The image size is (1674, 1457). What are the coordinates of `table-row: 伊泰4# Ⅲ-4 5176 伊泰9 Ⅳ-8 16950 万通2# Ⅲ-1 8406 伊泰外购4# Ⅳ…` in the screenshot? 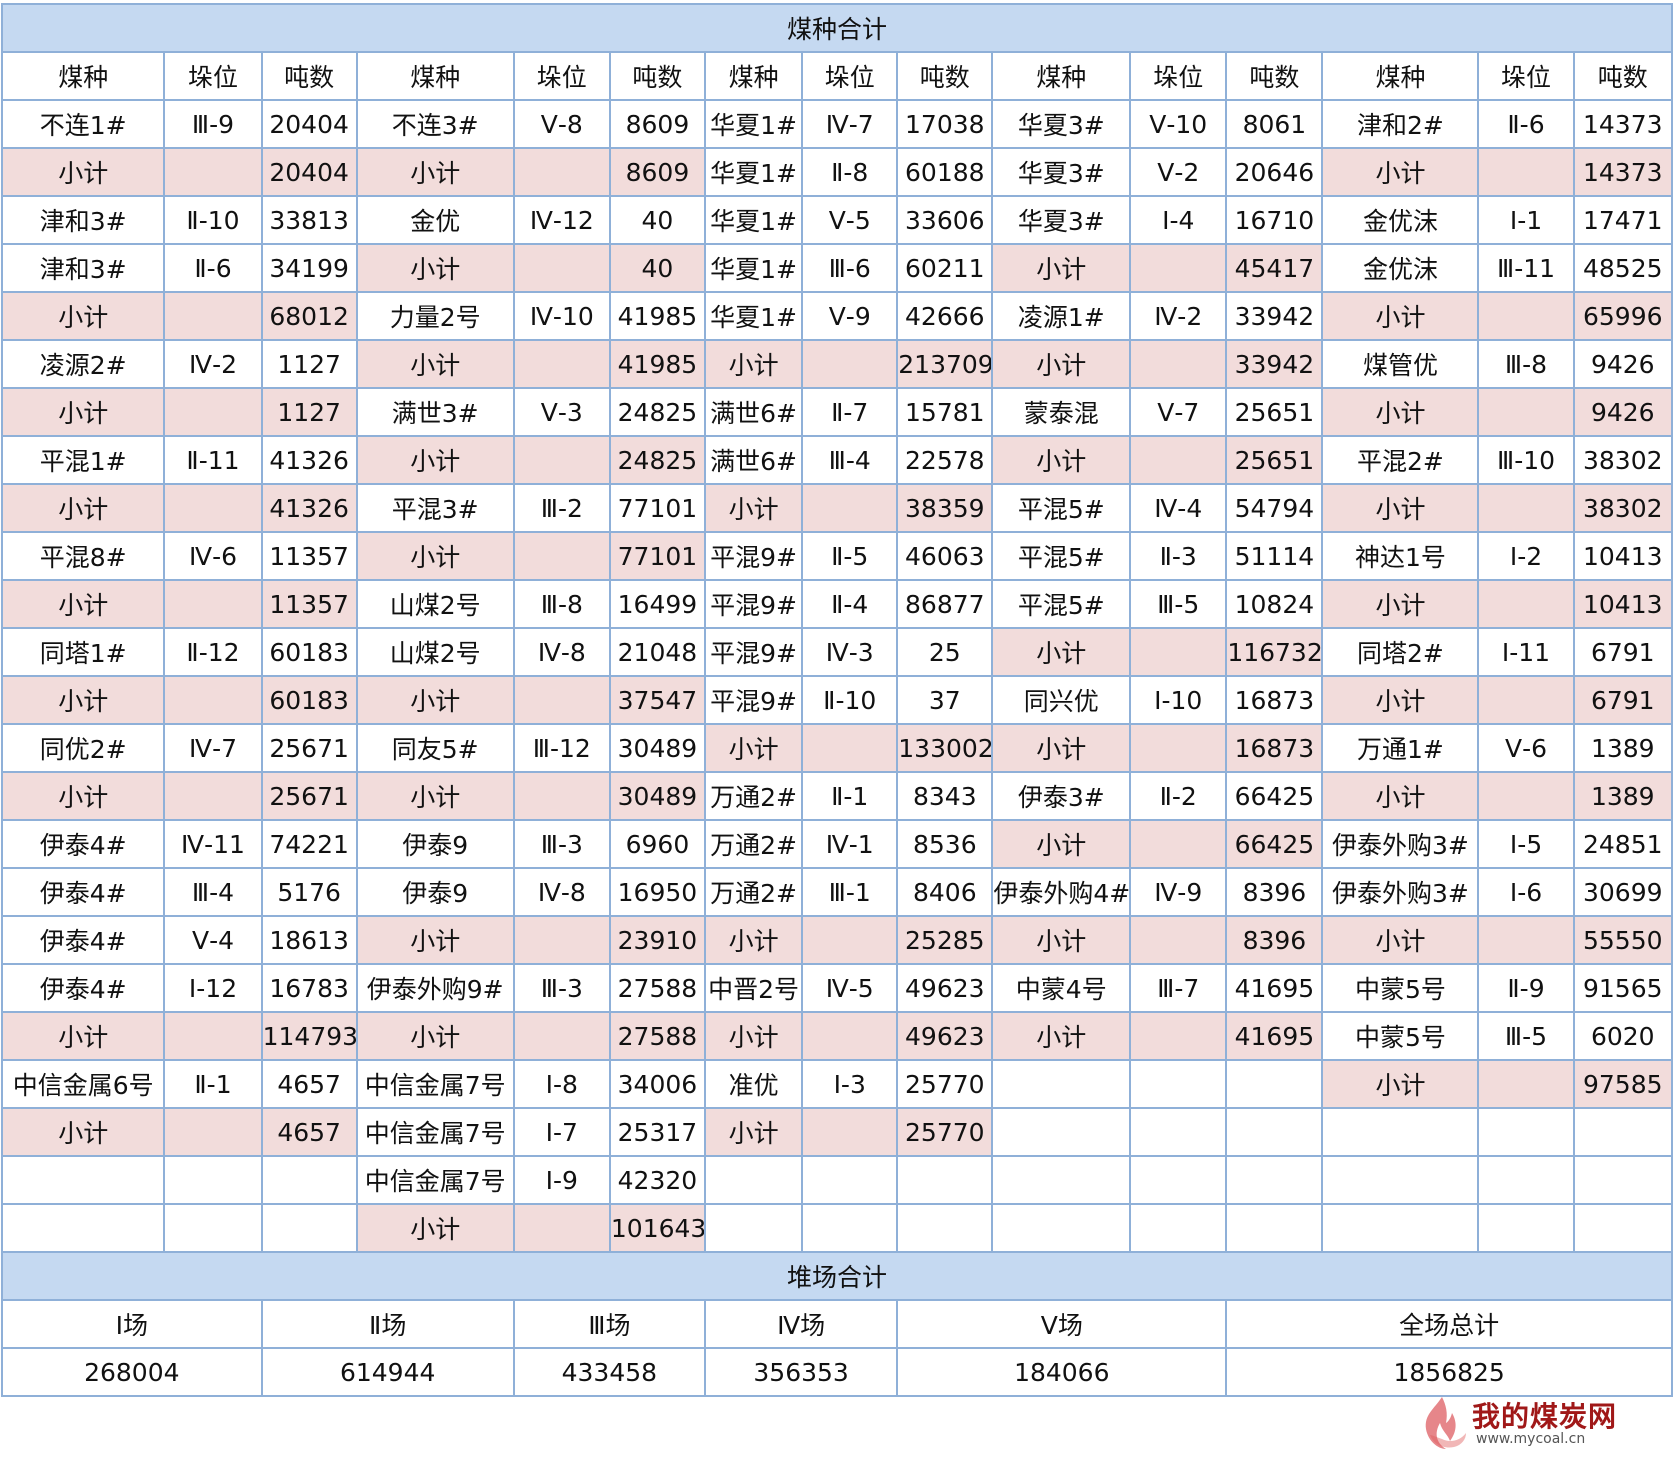 It's located at (837, 892).